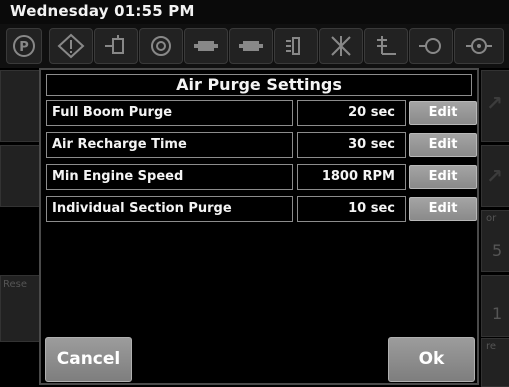  Describe the element at coordinates (254, 12) in the screenshot. I see `status-bar: Wednesday 01:55 PM` at that location.